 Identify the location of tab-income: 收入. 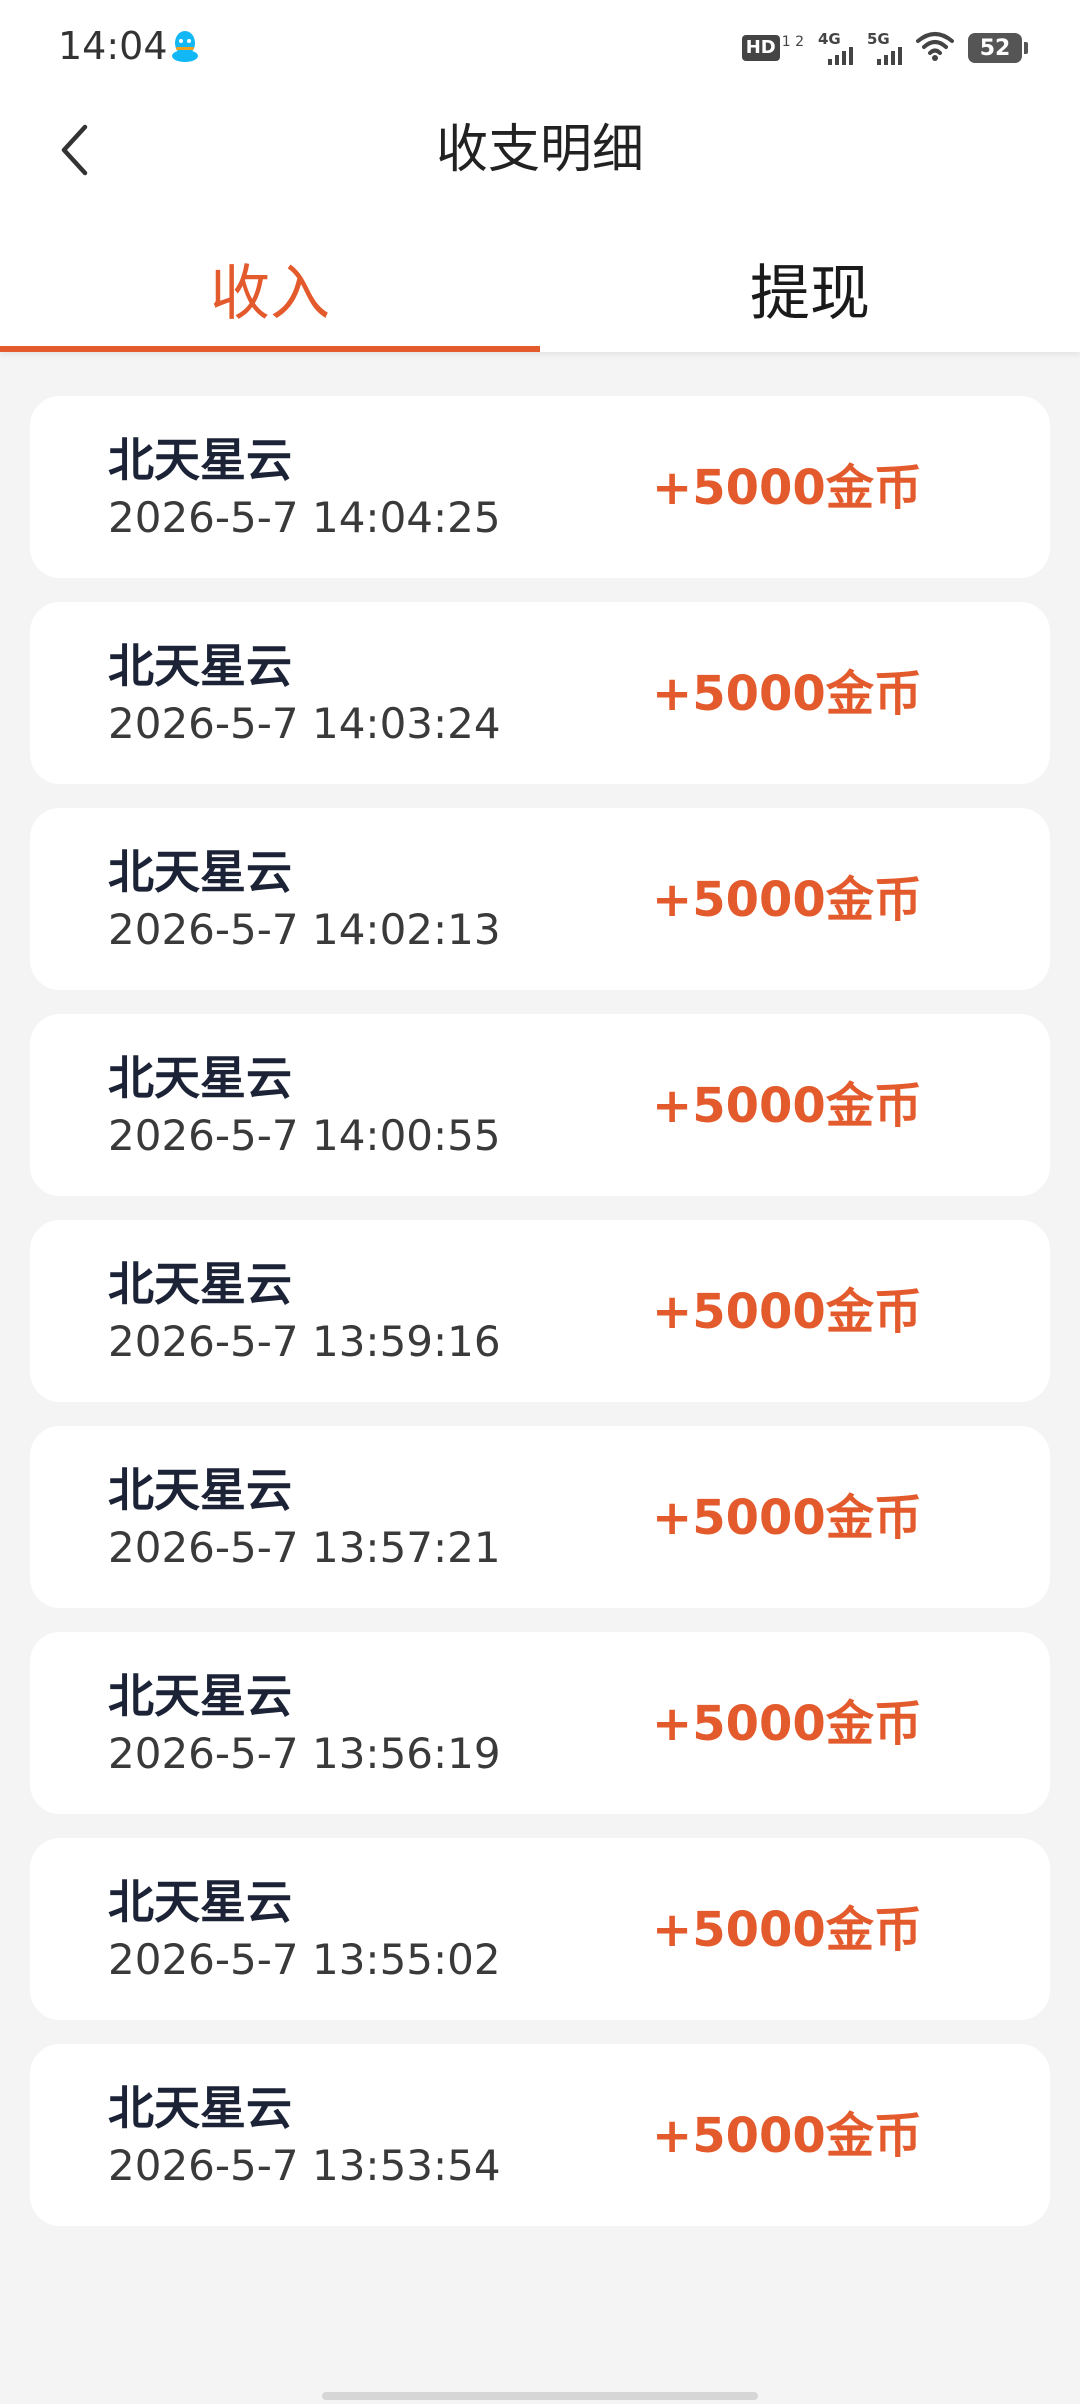
(270, 294).